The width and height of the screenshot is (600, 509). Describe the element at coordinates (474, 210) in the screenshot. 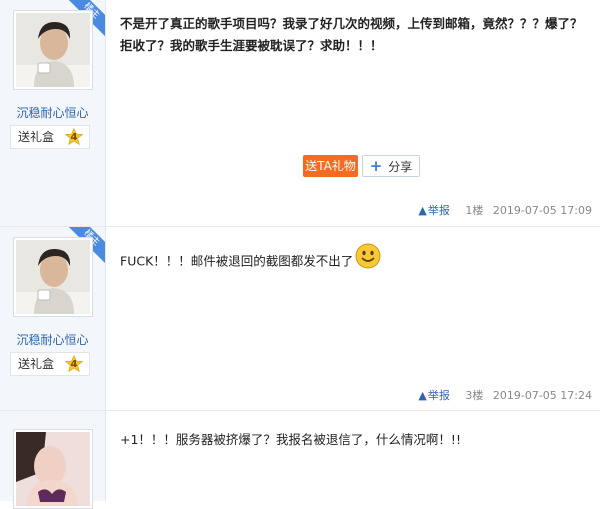

I see `floor-number: 1楼` at that location.